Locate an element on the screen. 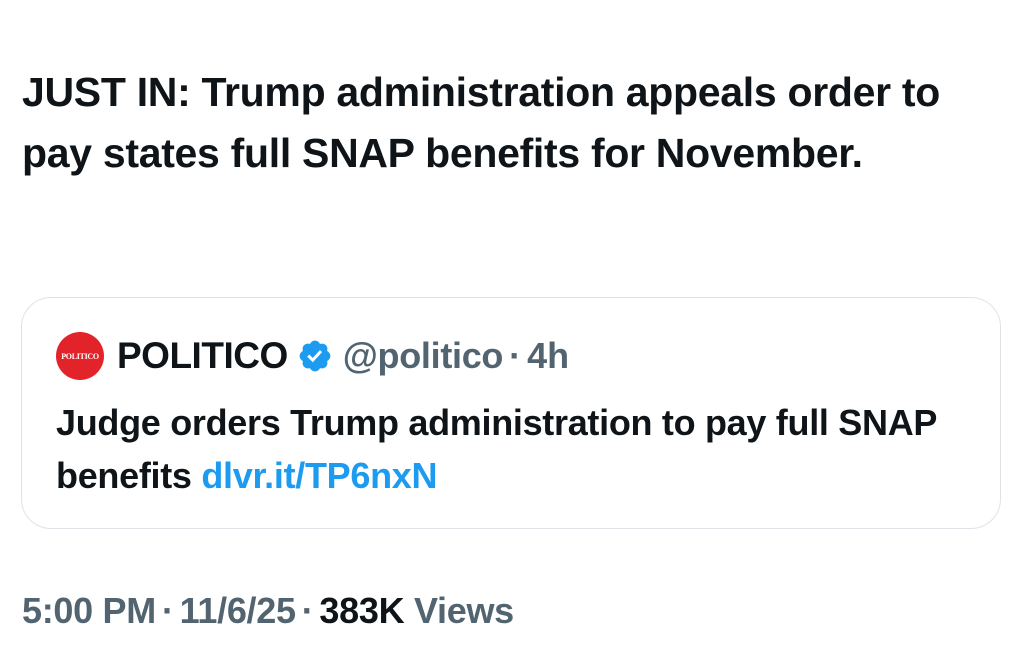  author-handle: @politico is located at coordinates (423, 356).